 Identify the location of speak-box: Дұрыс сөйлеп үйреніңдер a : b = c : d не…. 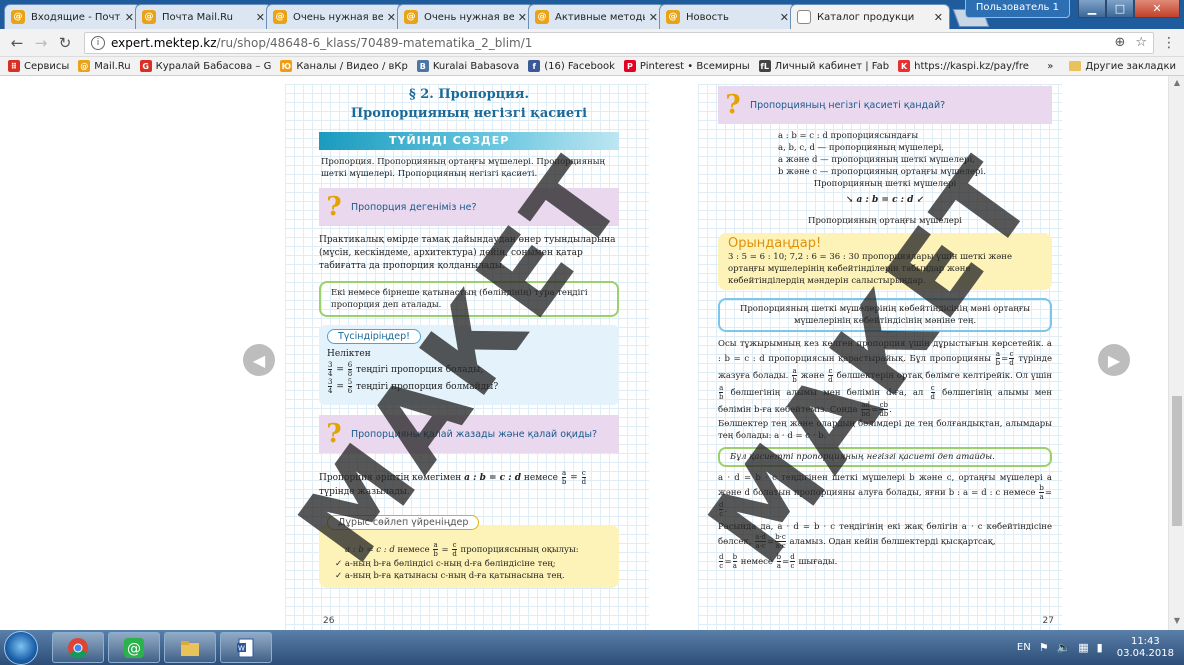
(469, 551).